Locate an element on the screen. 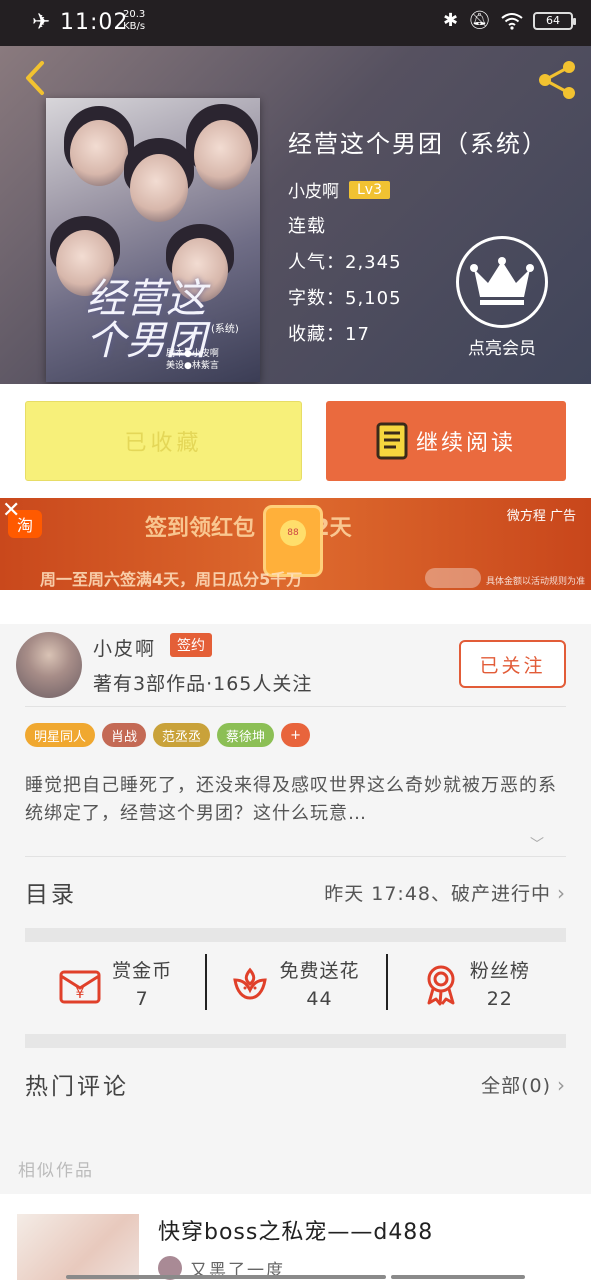  wifi-icon is located at coordinates (512, 21).